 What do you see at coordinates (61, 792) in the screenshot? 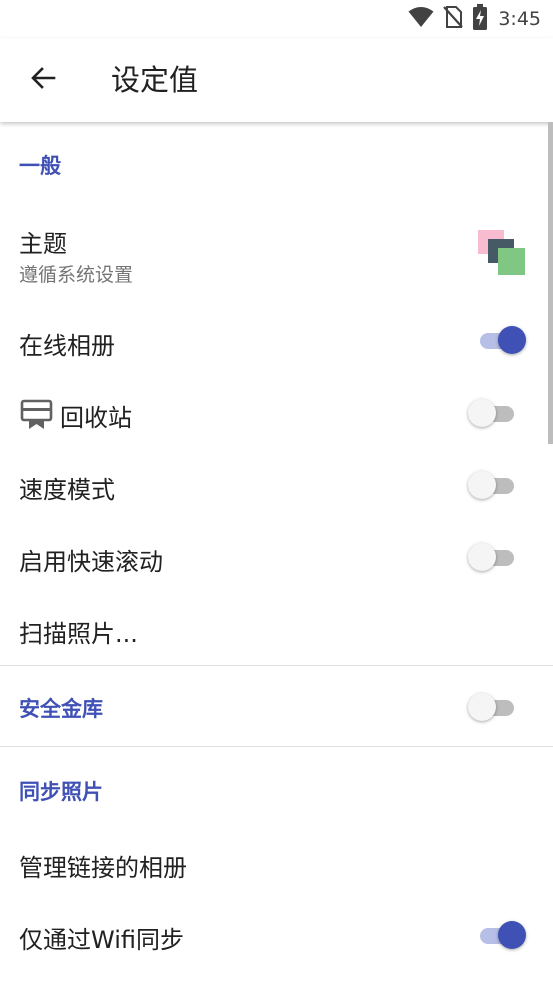
I see `section-header-sync: 同步照片` at bounding box center [61, 792].